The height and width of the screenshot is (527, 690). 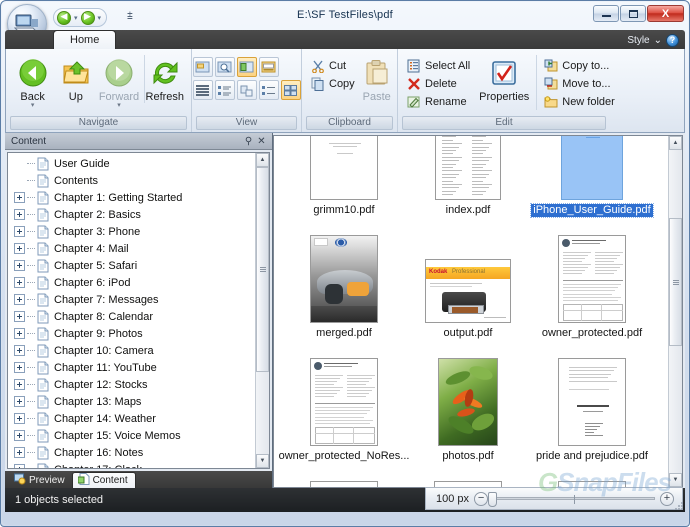 What do you see at coordinates (103, 480) in the screenshot?
I see `sidebar-tab-content: Content` at bounding box center [103, 480].